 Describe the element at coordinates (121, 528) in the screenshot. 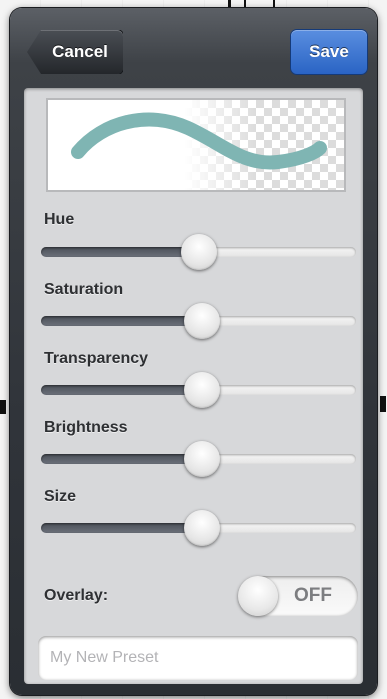

I see `size-slider-fill` at that location.